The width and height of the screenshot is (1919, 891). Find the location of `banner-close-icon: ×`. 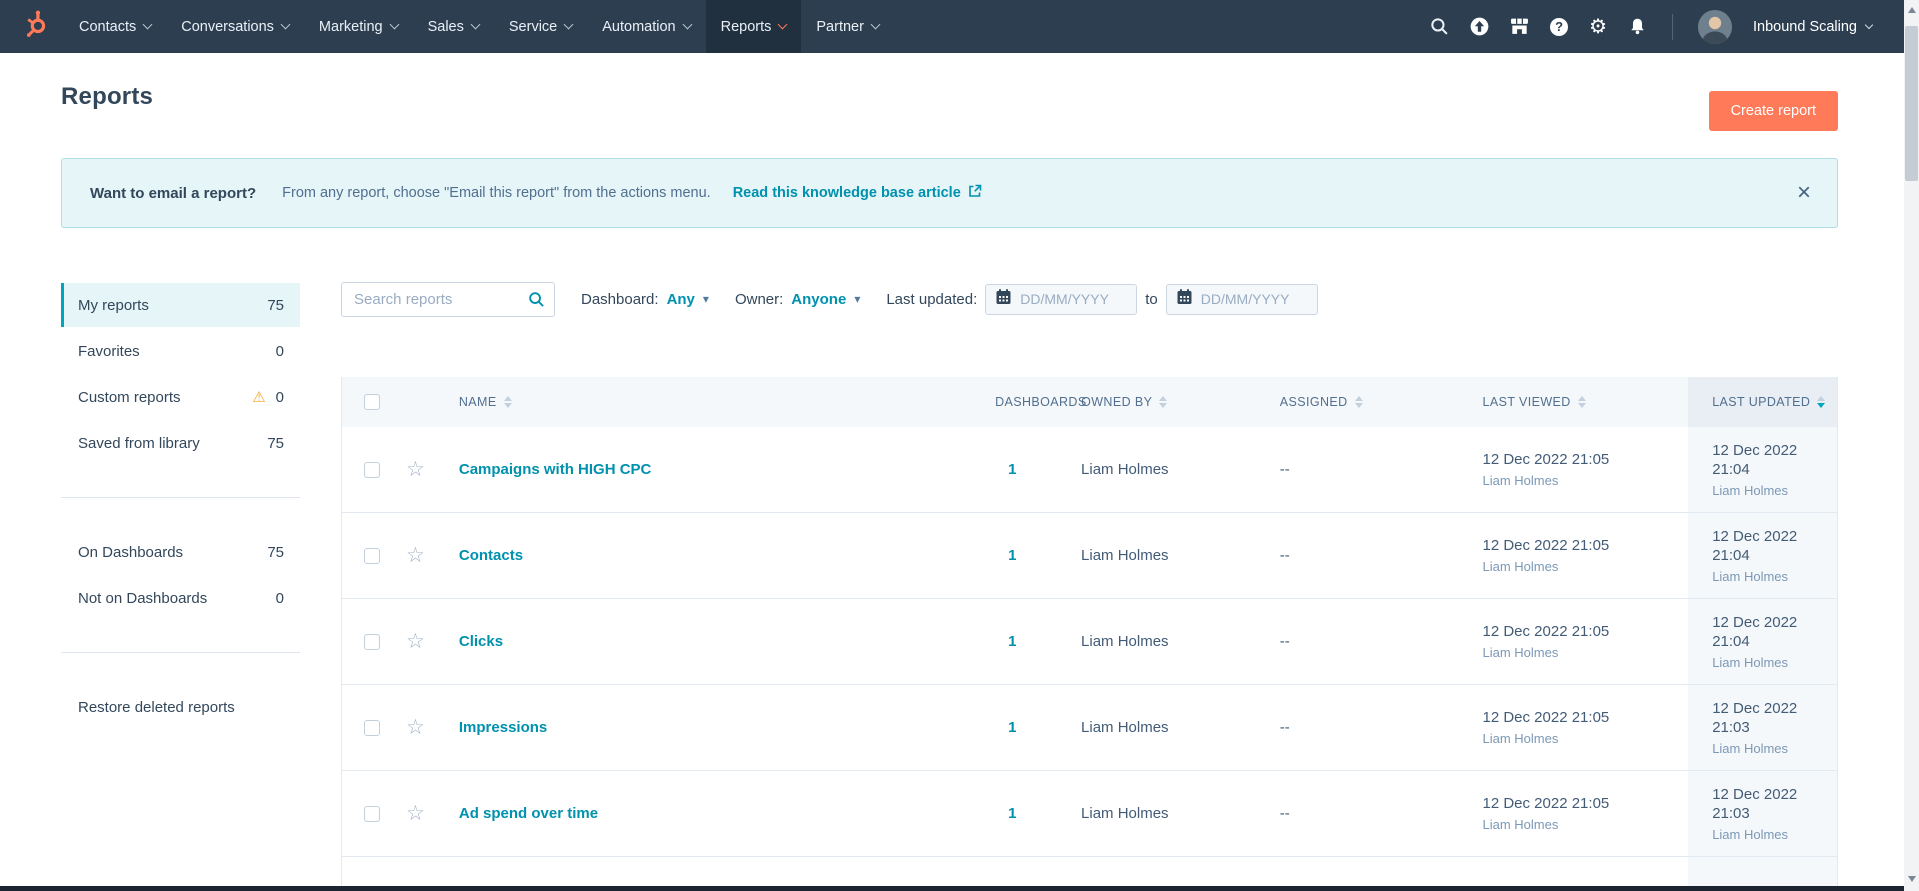

banner-close-icon: × is located at coordinates (1804, 193).